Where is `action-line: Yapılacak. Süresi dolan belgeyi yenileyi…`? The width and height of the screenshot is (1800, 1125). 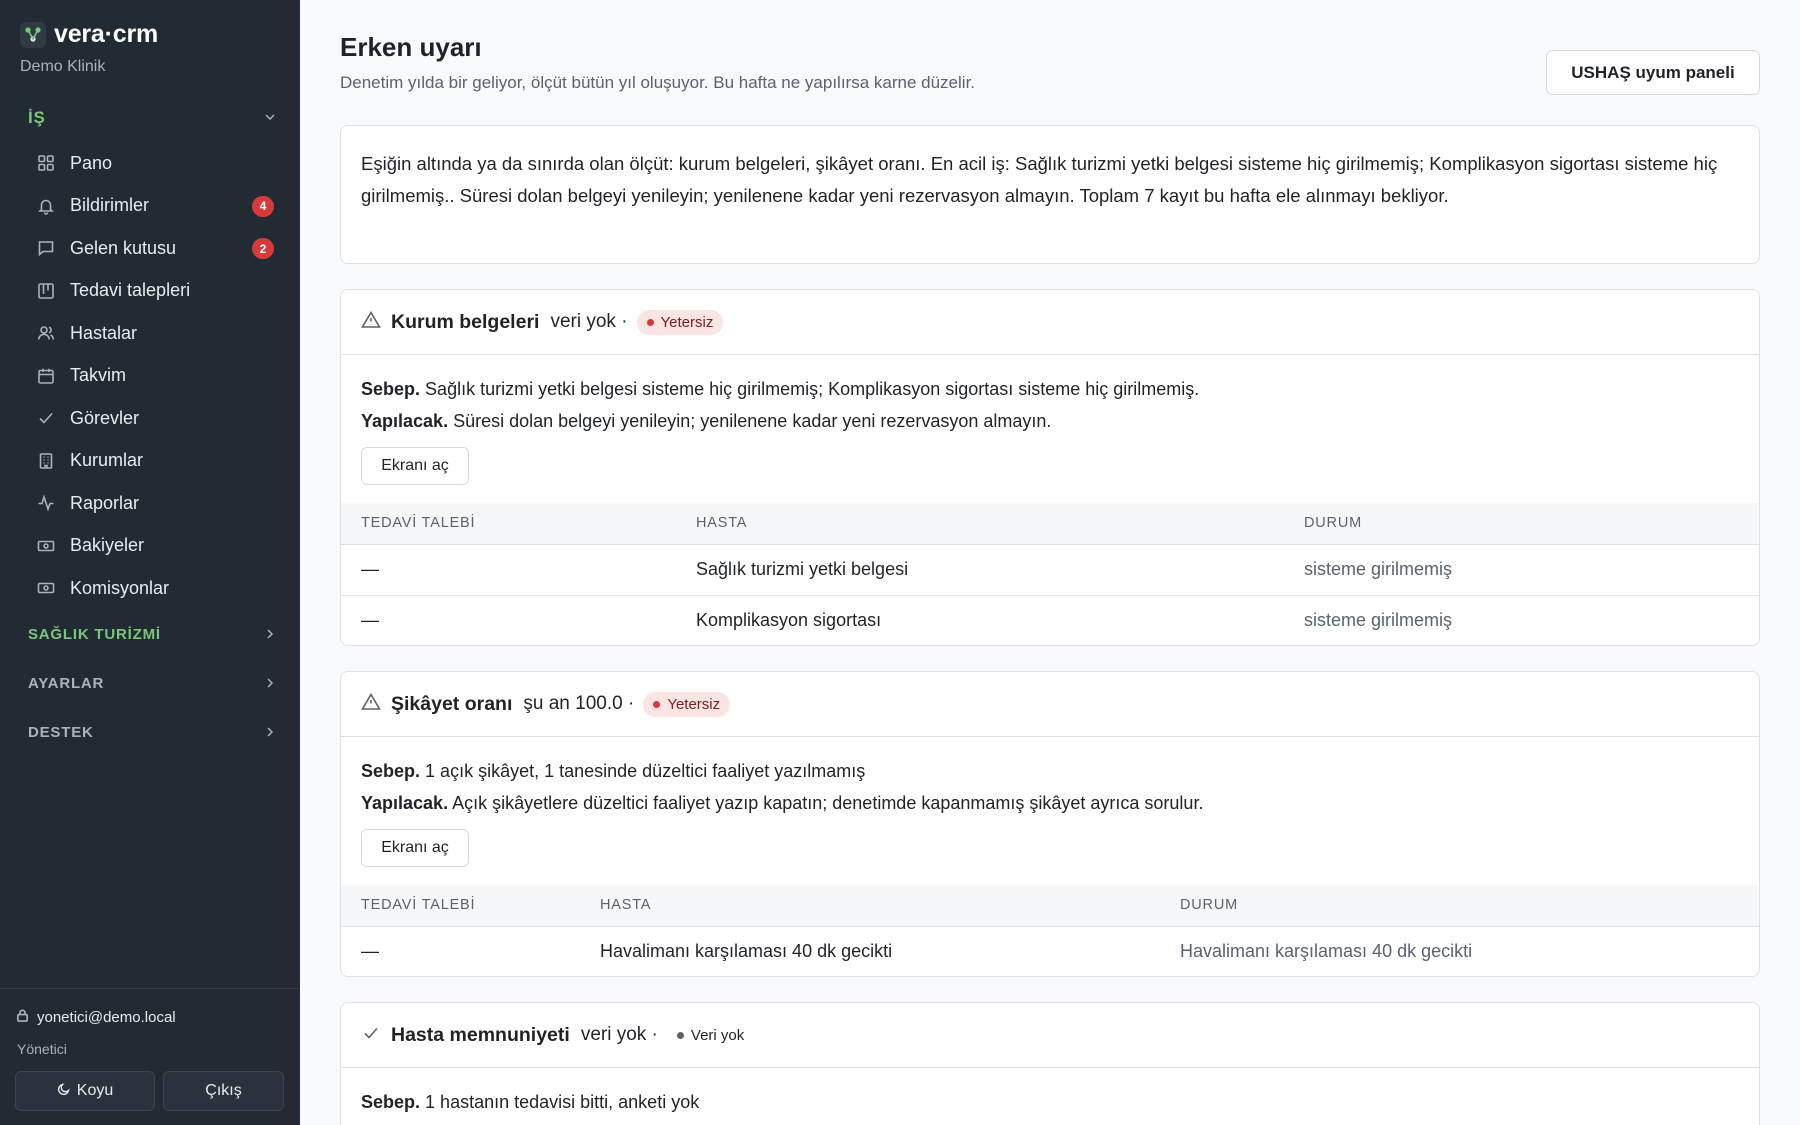 action-line: Yapılacak. Süresi dolan belgeyi yenileyi… is located at coordinates (1050, 421).